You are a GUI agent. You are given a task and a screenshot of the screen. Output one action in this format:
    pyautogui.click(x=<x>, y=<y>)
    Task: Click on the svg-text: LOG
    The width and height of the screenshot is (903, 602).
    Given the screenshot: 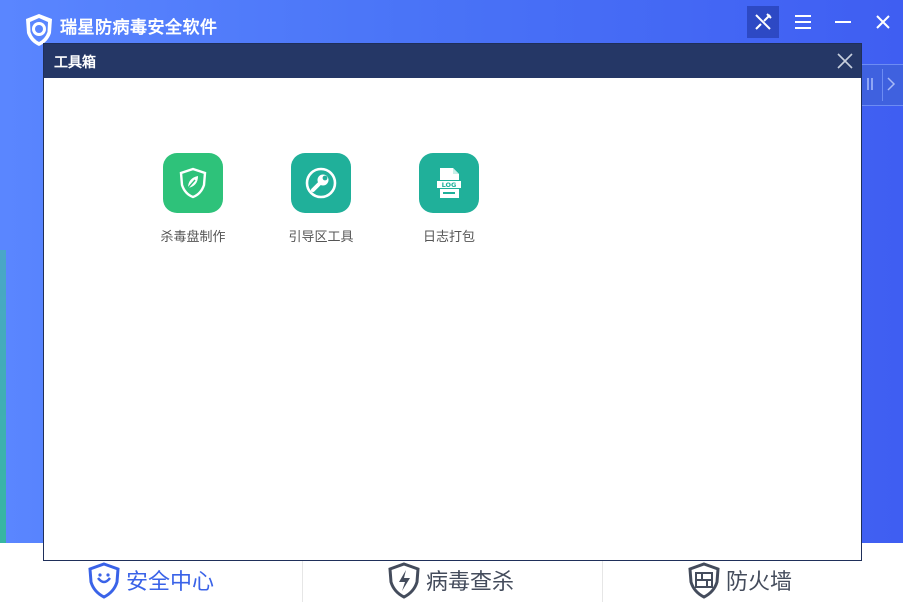 What is the action you would take?
    pyautogui.click(x=449, y=185)
    